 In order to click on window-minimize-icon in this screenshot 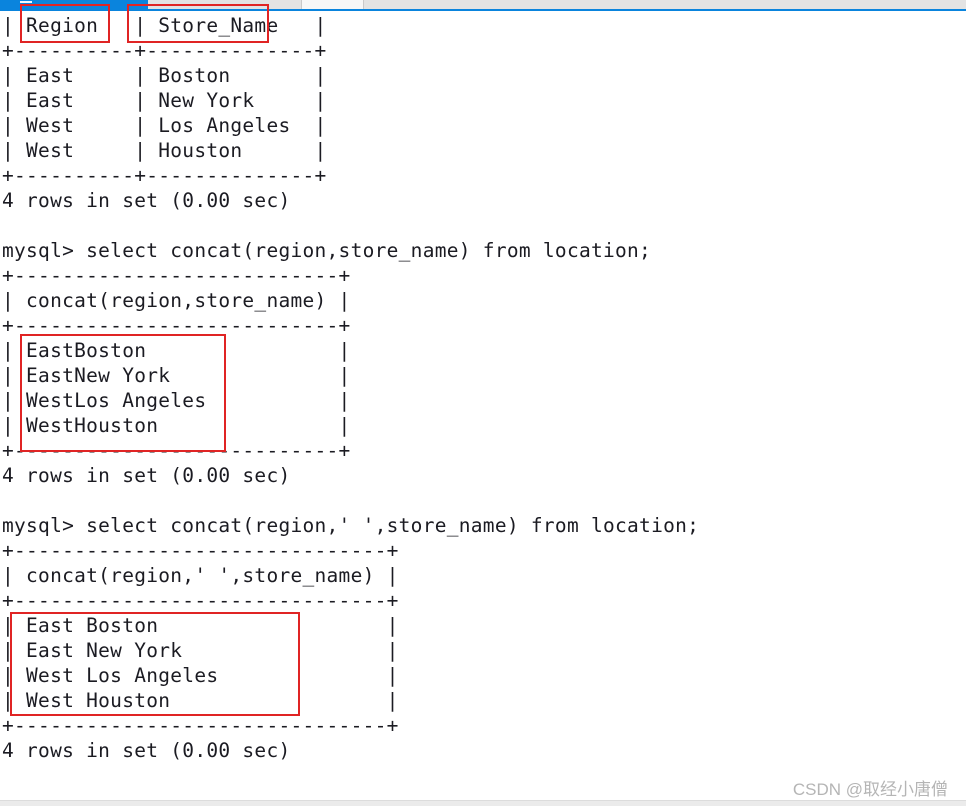, I will do `click(26, 2)`.